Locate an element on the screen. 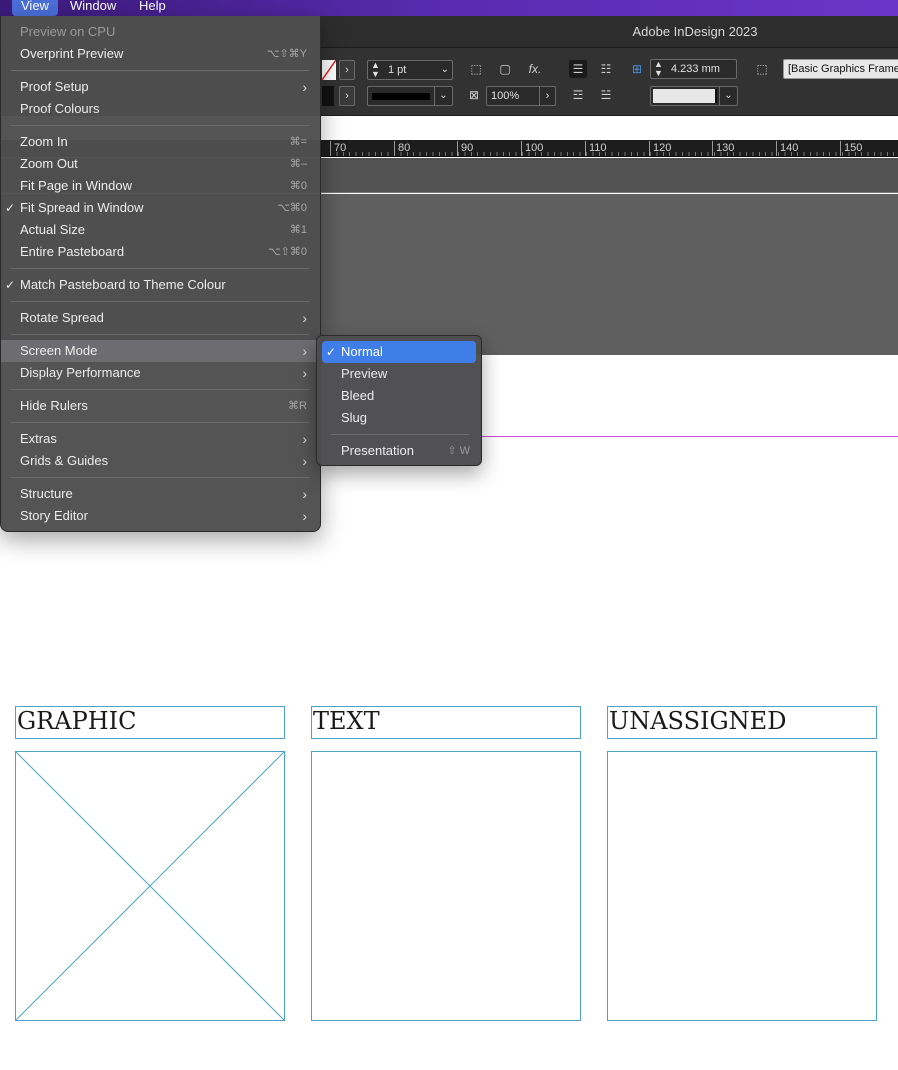  menu-item-extras: Extras › is located at coordinates (160, 439).